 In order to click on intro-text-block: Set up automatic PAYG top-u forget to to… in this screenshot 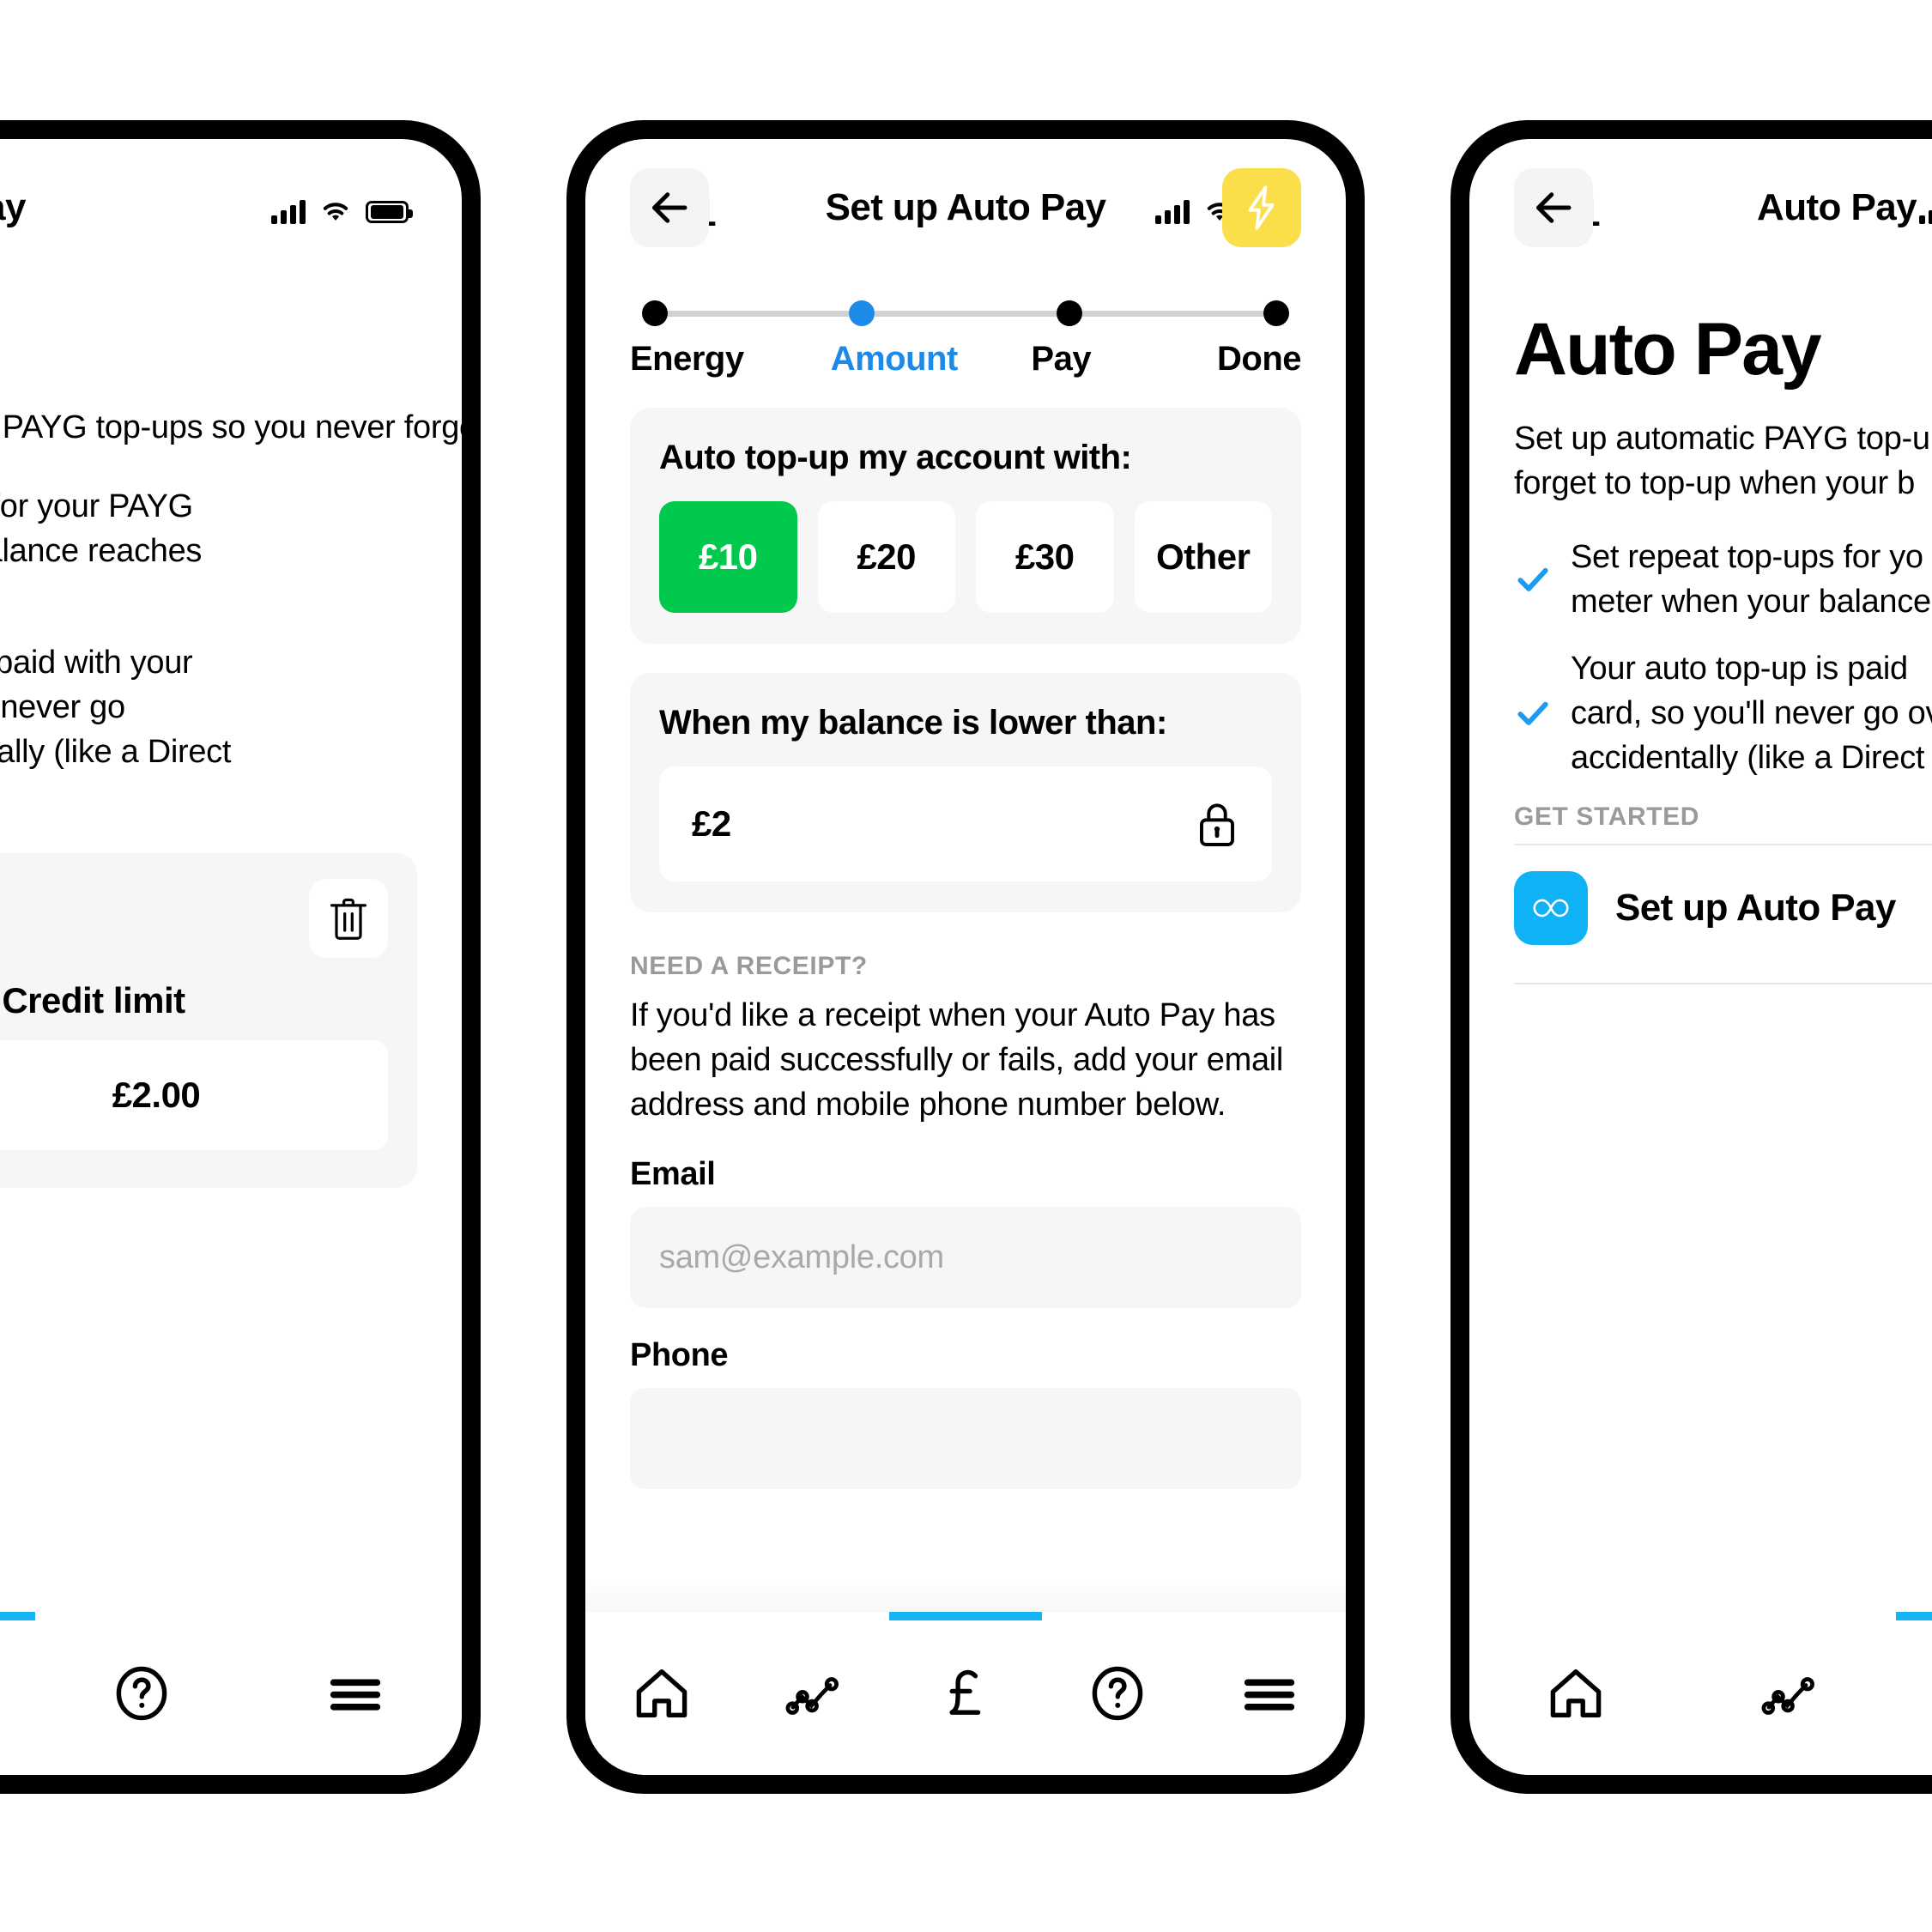, I will do `click(1700, 461)`.